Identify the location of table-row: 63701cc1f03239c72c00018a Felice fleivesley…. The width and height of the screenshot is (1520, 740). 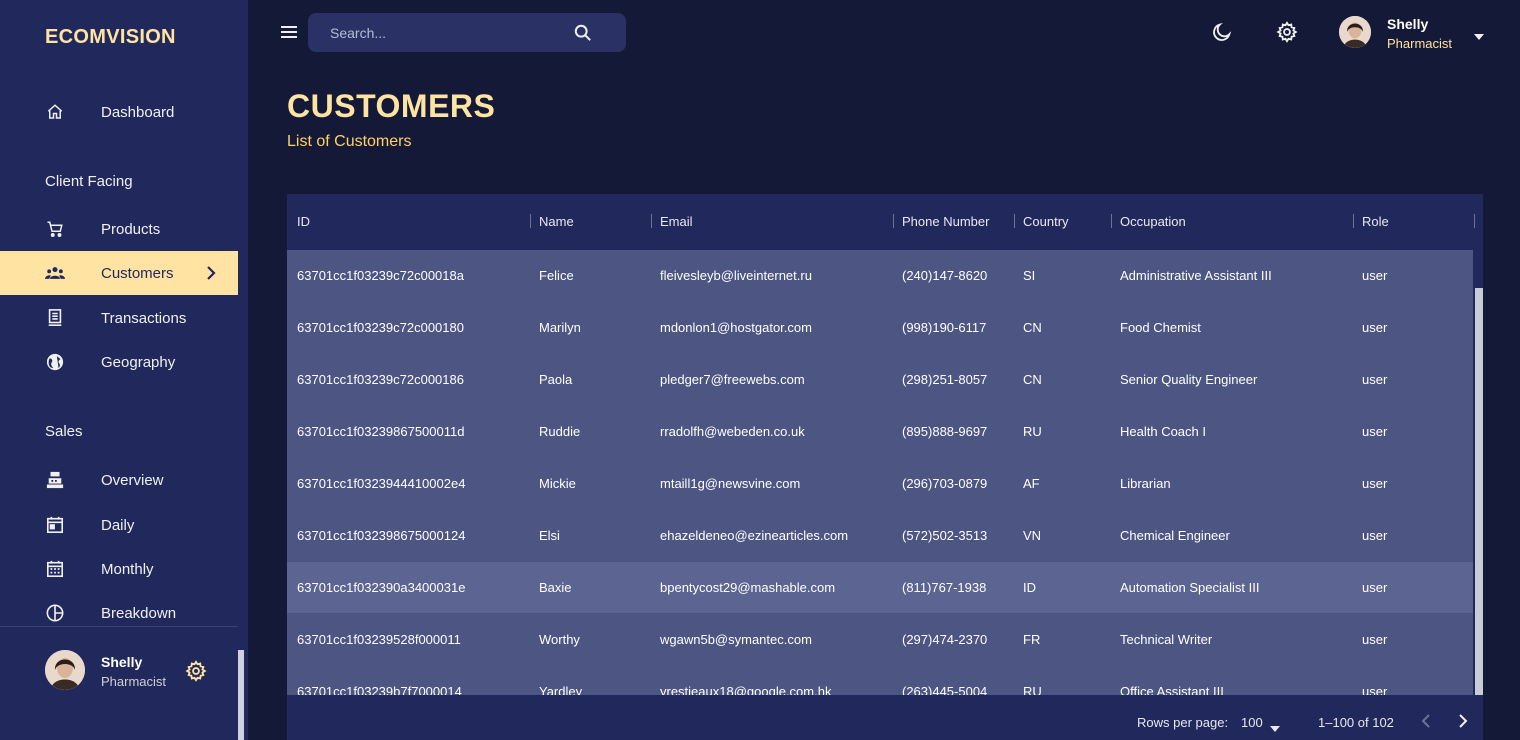
(880, 276).